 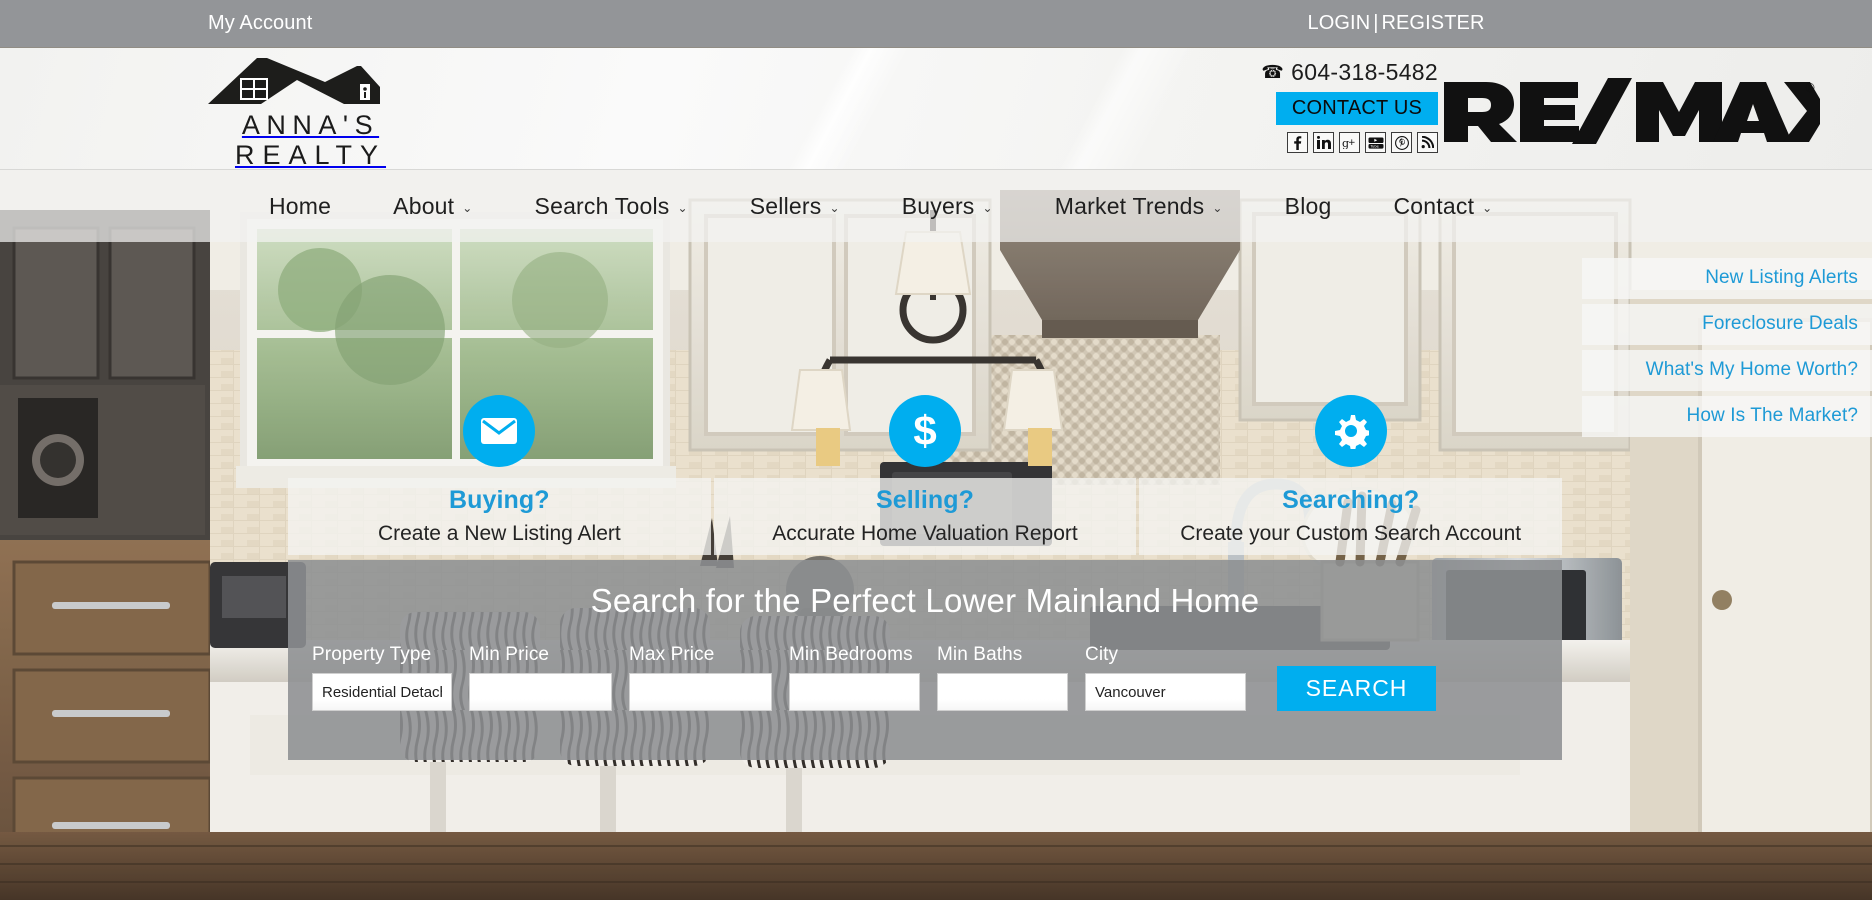 What do you see at coordinates (1356, 108) in the screenshot?
I see `contact-us-button: CONTACT US` at bounding box center [1356, 108].